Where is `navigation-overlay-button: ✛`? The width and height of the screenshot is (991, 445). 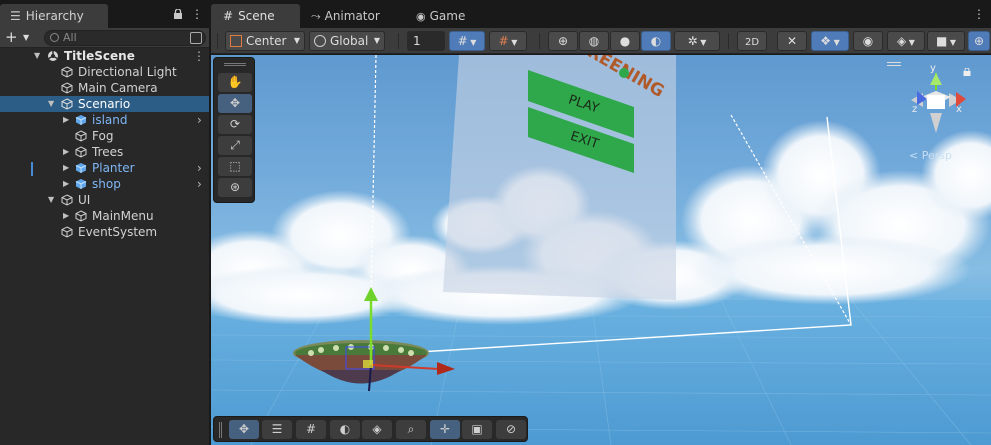
navigation-overlay-button: ✛ is located at coordinates (445, 429).